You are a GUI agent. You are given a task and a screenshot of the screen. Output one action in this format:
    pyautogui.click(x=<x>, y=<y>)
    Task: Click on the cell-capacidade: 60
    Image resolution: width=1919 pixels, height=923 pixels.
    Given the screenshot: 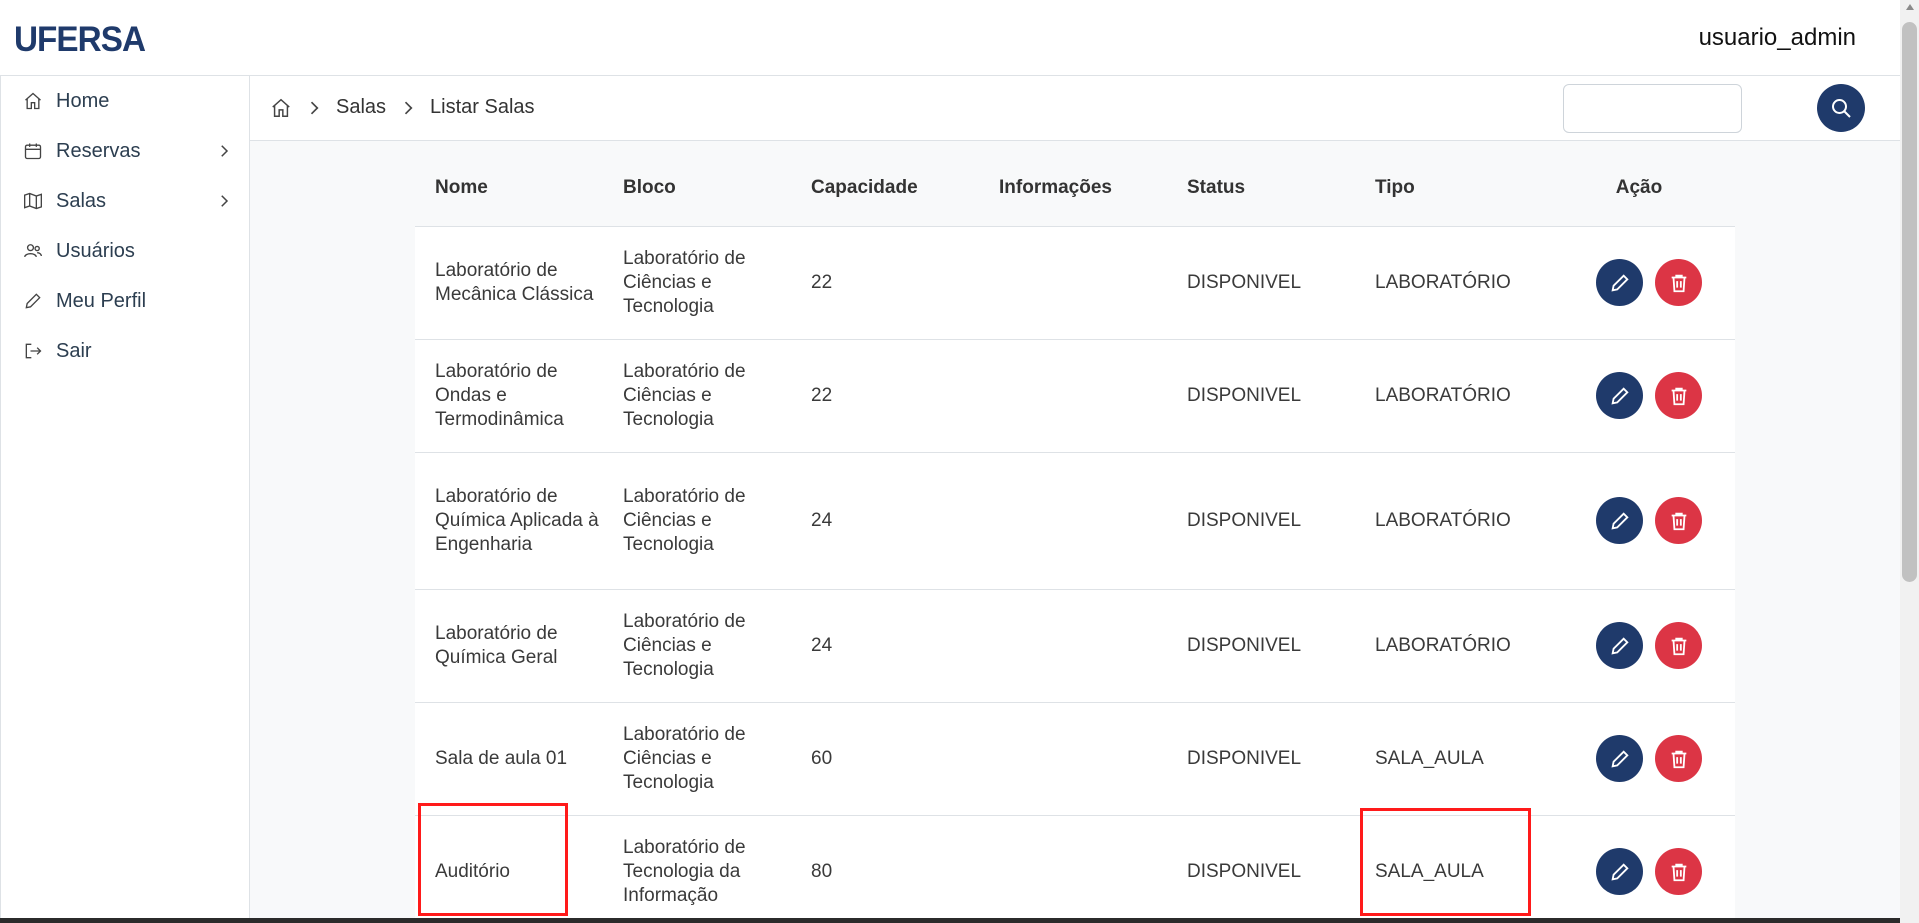 What is the action you would take?
    pyautogui.click(x=885, y=758)
    